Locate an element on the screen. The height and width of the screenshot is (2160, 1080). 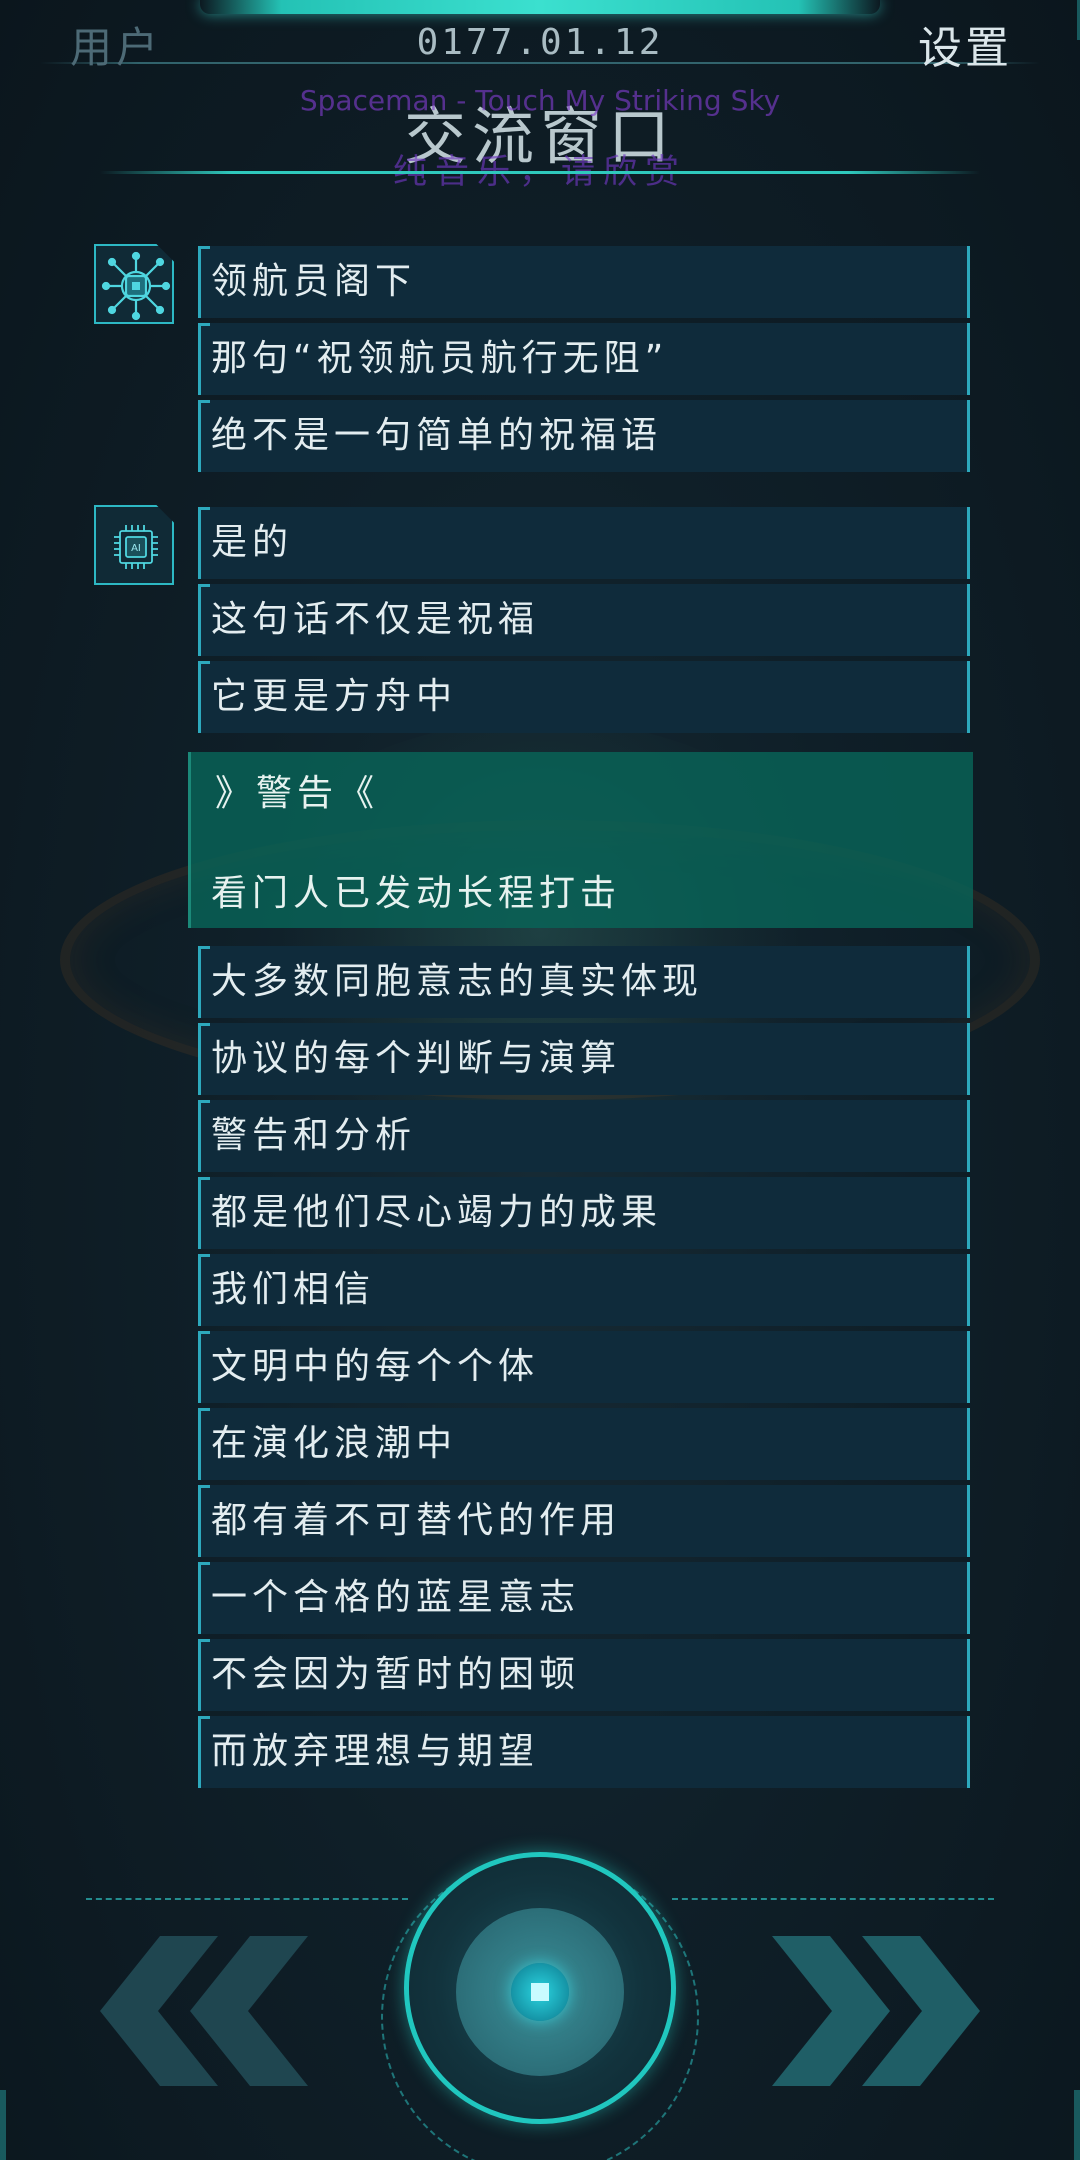
message-bubble: 是的 is located at coordinates (584, 543).